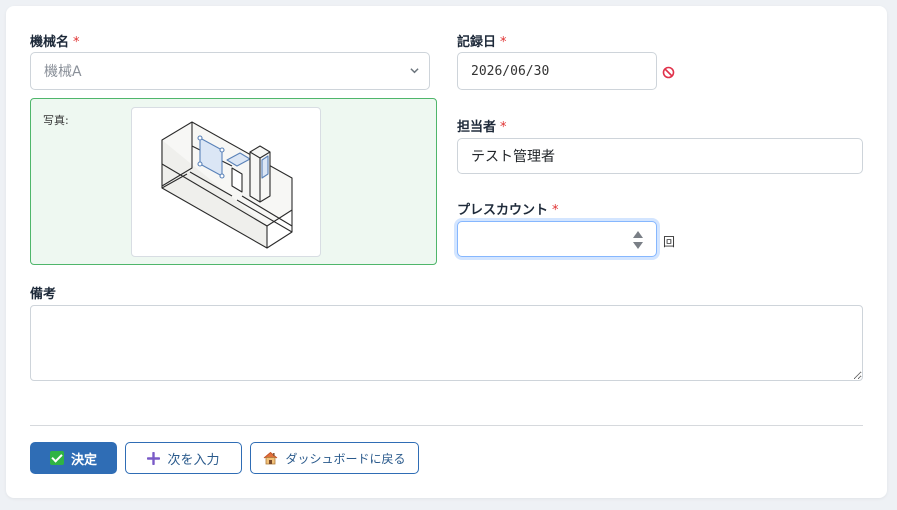 Image resolution: width=897 pixels, height=510 pixels. I want to click on press-count-label: プレスカウント *, so click(508, 208).